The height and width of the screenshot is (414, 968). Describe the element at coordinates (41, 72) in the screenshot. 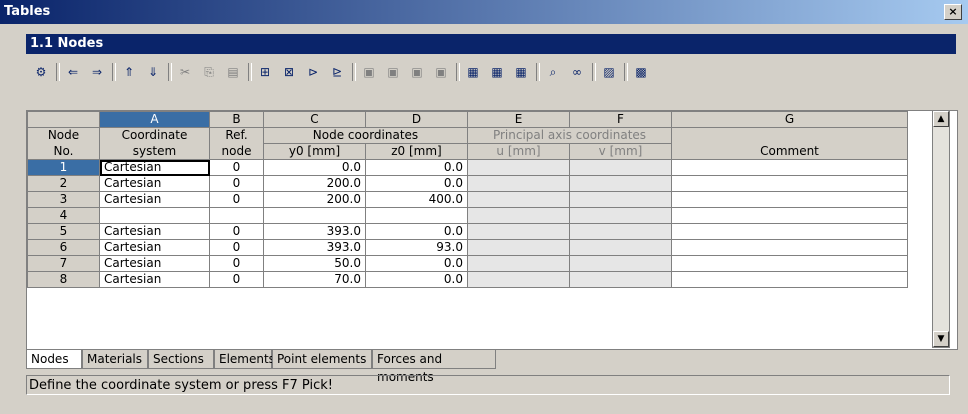

I see `properties-icon: ⚙` at that location.